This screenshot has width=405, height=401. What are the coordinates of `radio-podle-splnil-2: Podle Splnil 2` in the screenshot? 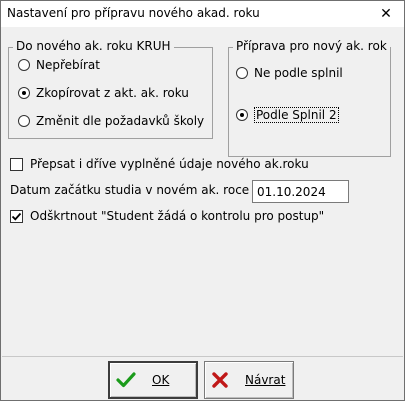 It's located at (287, 115).